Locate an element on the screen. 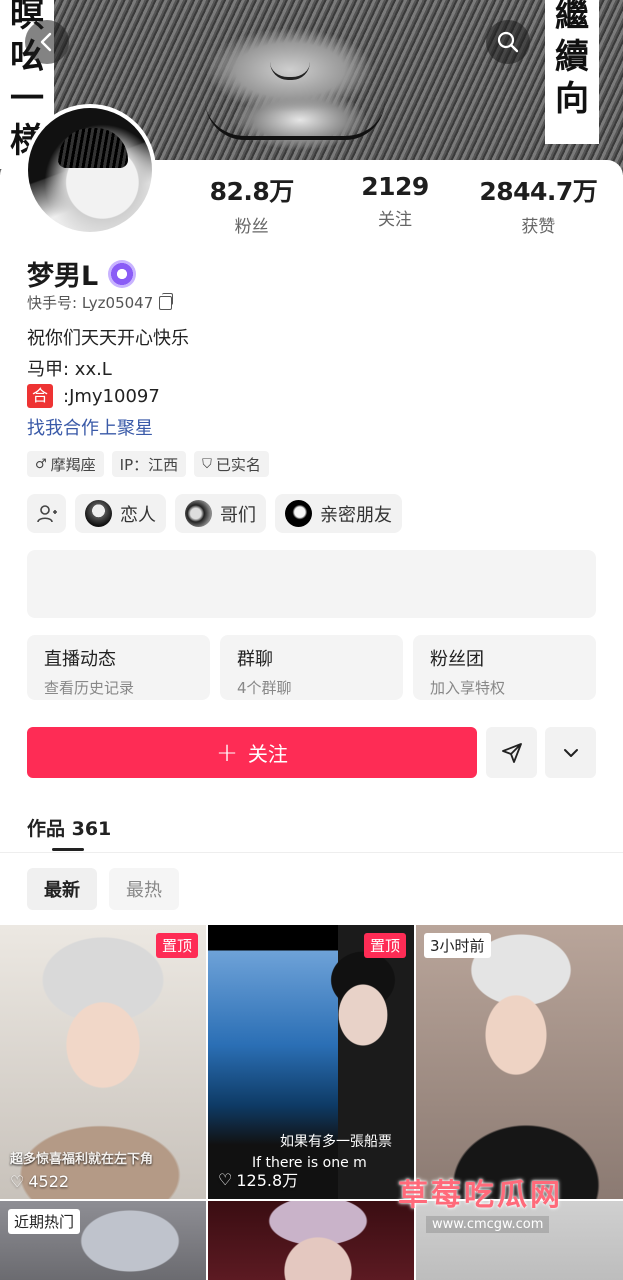 The height and width of the screenshot is (1280, 623). video-subtitle-cn: 如果有多一張船票 is located at coordinates (336, 1142).